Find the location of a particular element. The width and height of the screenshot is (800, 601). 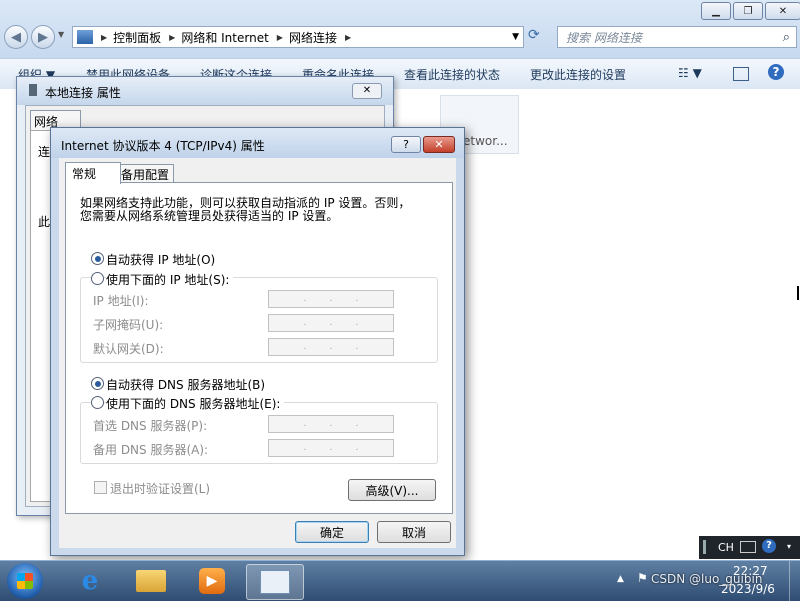

start-button is located at coordinates (25, 581).